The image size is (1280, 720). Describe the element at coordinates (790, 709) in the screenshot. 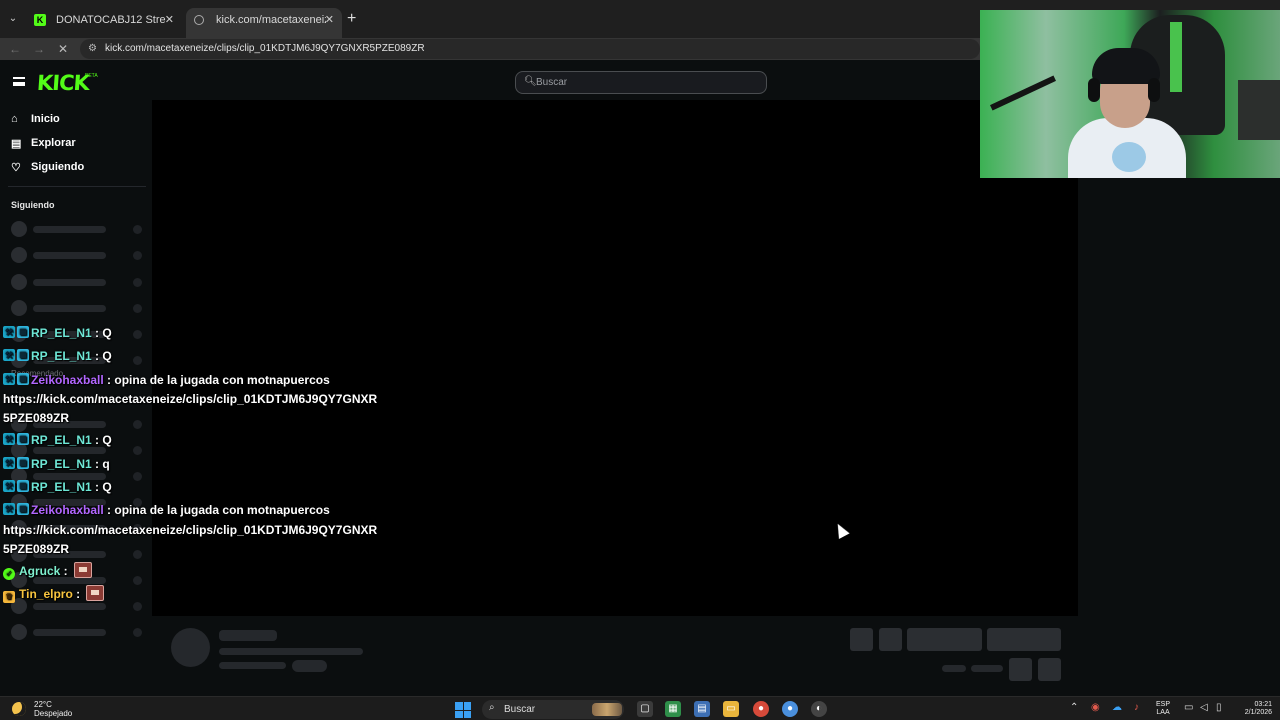

I see `chrome-active-icon: ●` at that location.